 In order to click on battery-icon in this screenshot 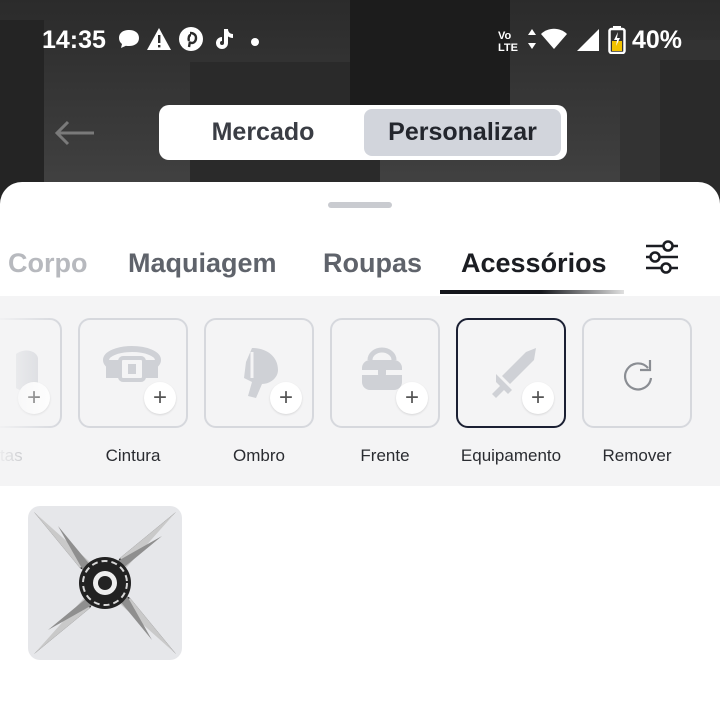, I will do `click(617, 42)`.